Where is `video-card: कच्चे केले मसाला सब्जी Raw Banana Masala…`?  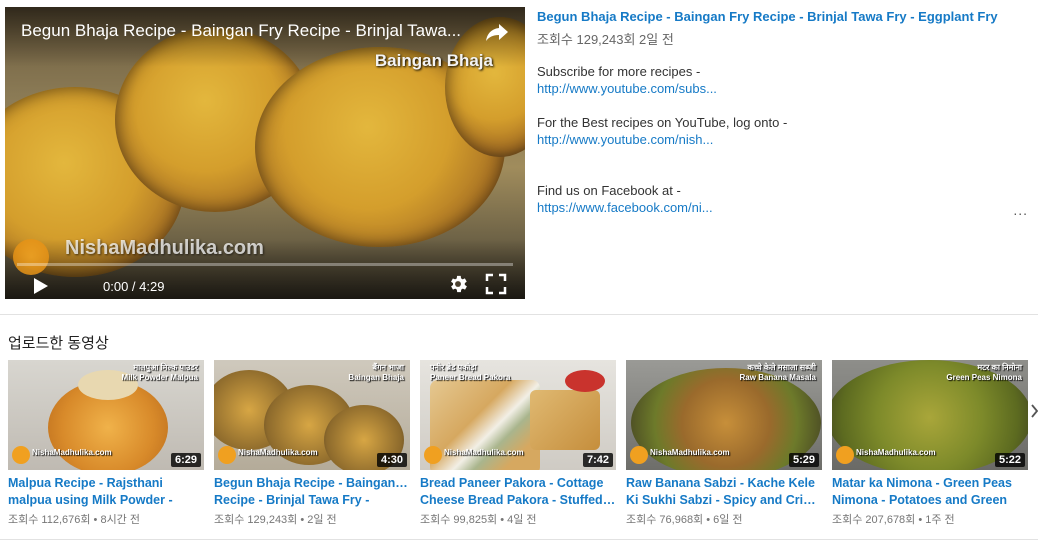
video-card: कच्चे केले मसाला सब्जी Raw Banana Masala… is located at coordinates (724, 443).